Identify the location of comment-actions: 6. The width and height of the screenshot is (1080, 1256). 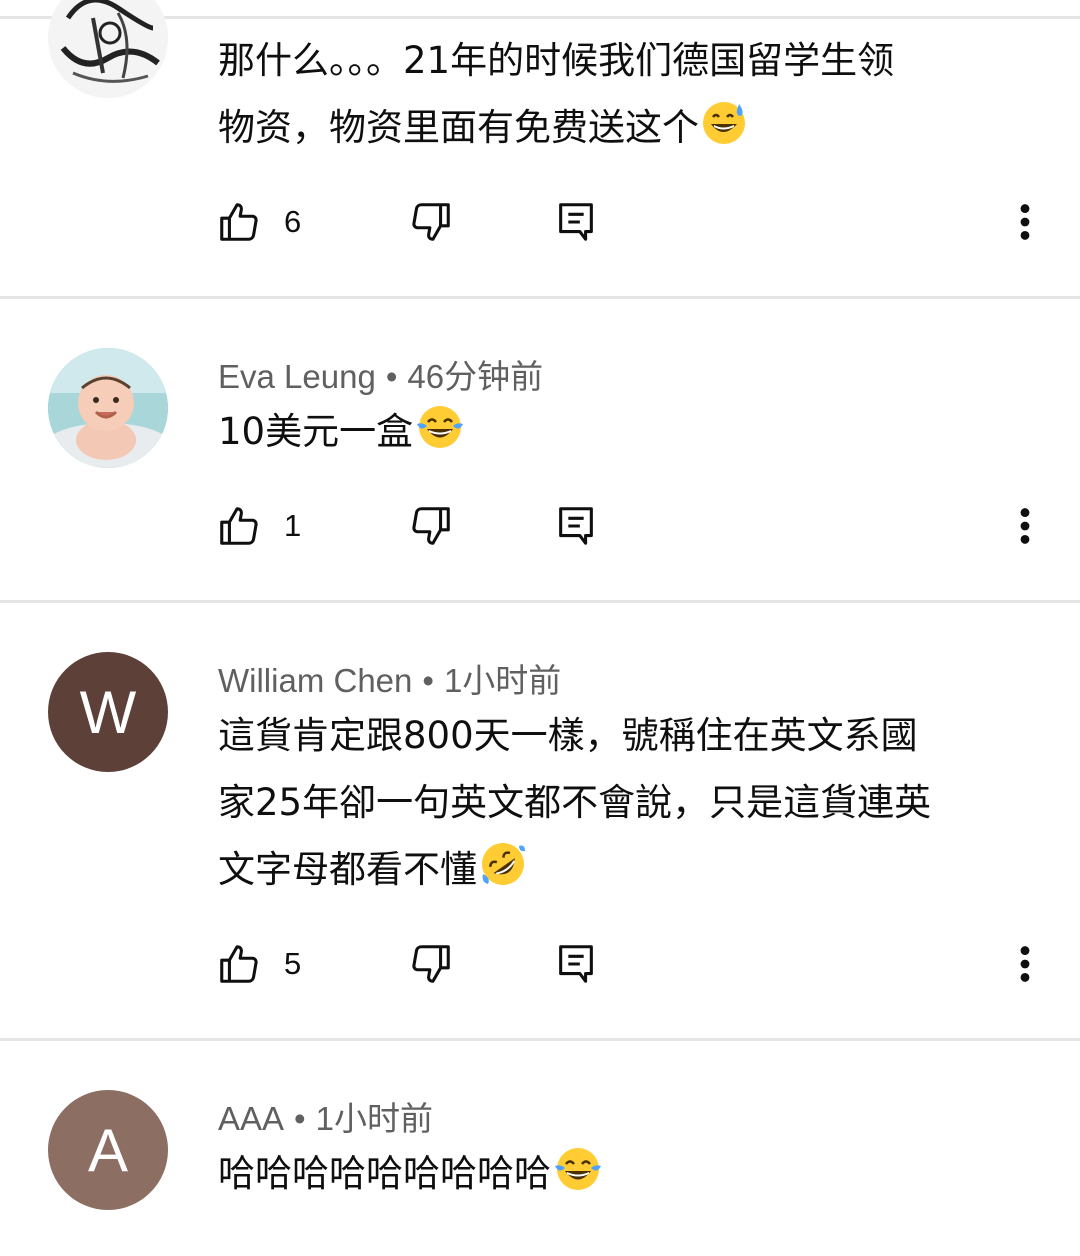
(540, 222).